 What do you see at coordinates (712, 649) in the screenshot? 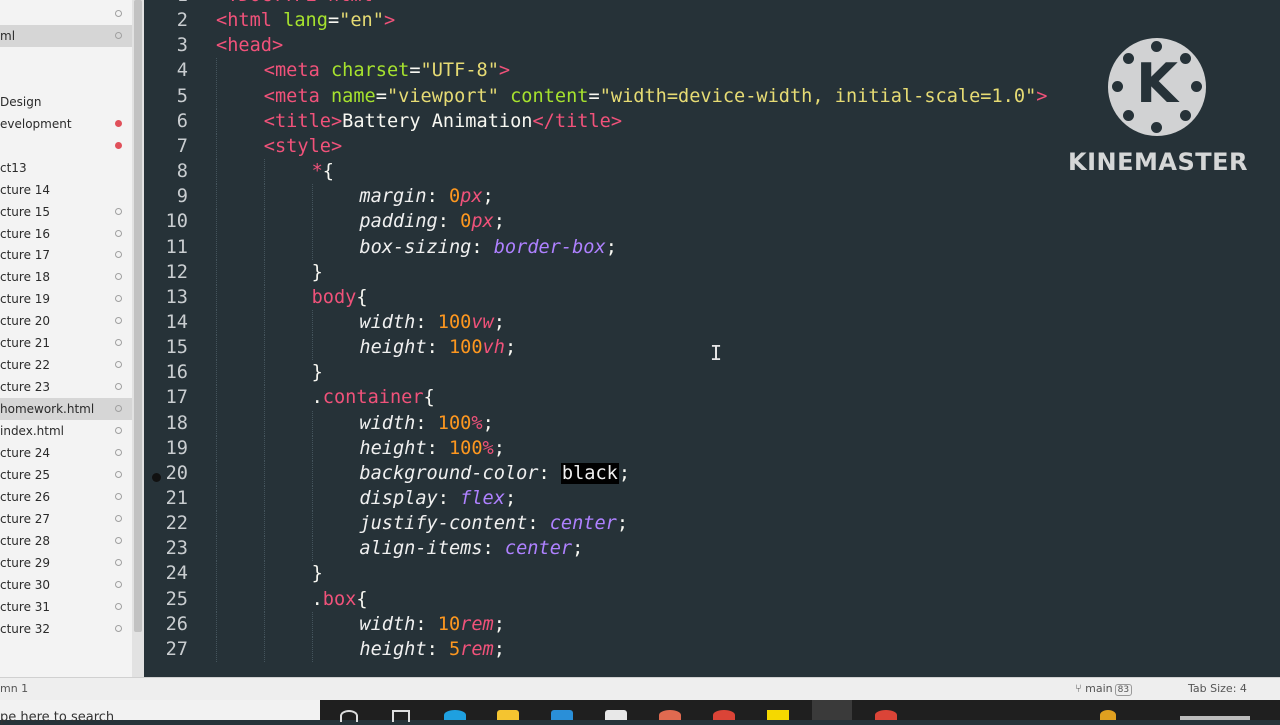
I see `code-line: 27 height: 5rem;` at bounding box center [712, 649].